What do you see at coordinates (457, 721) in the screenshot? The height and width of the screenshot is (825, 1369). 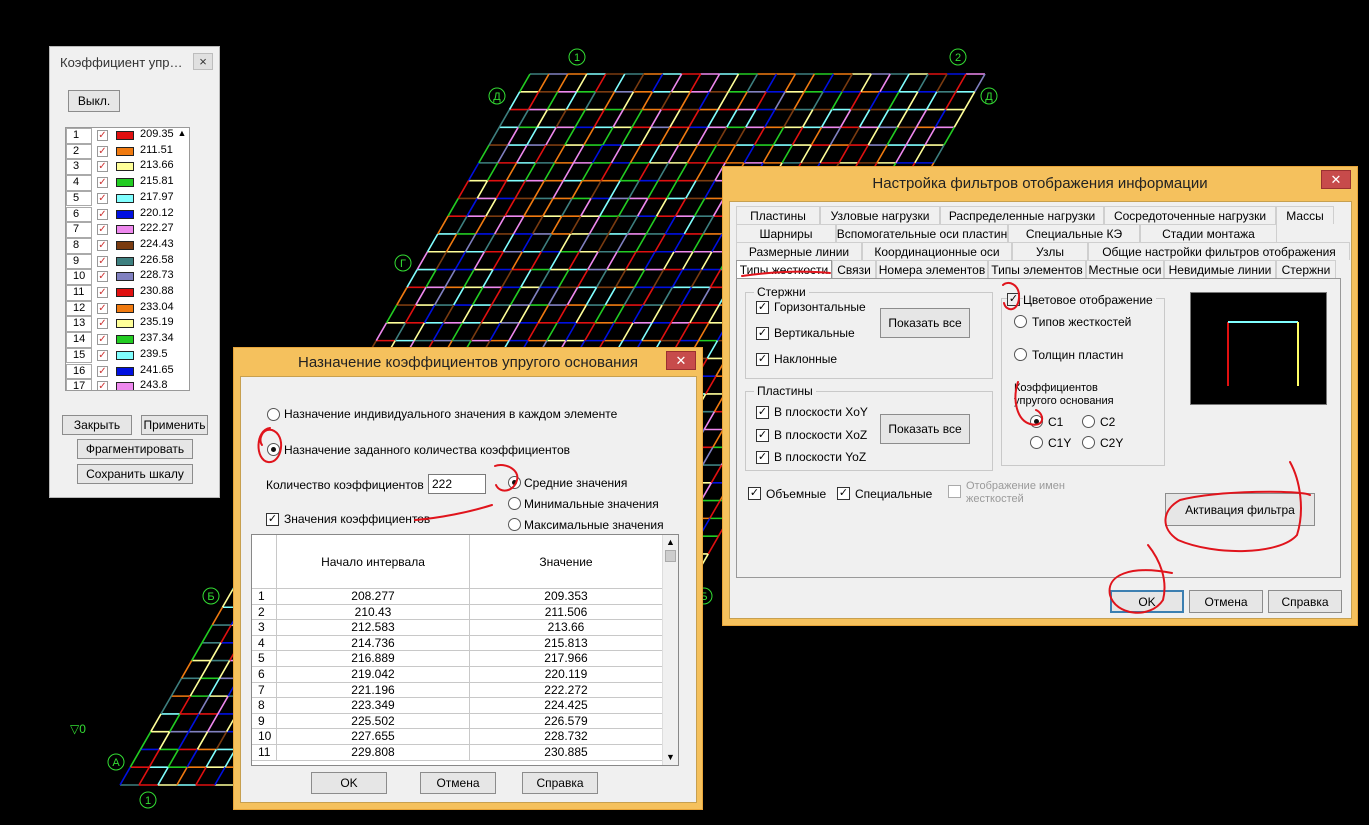 I see `table-row: 9 225.502 226.579` at bounding box center [457, 721].